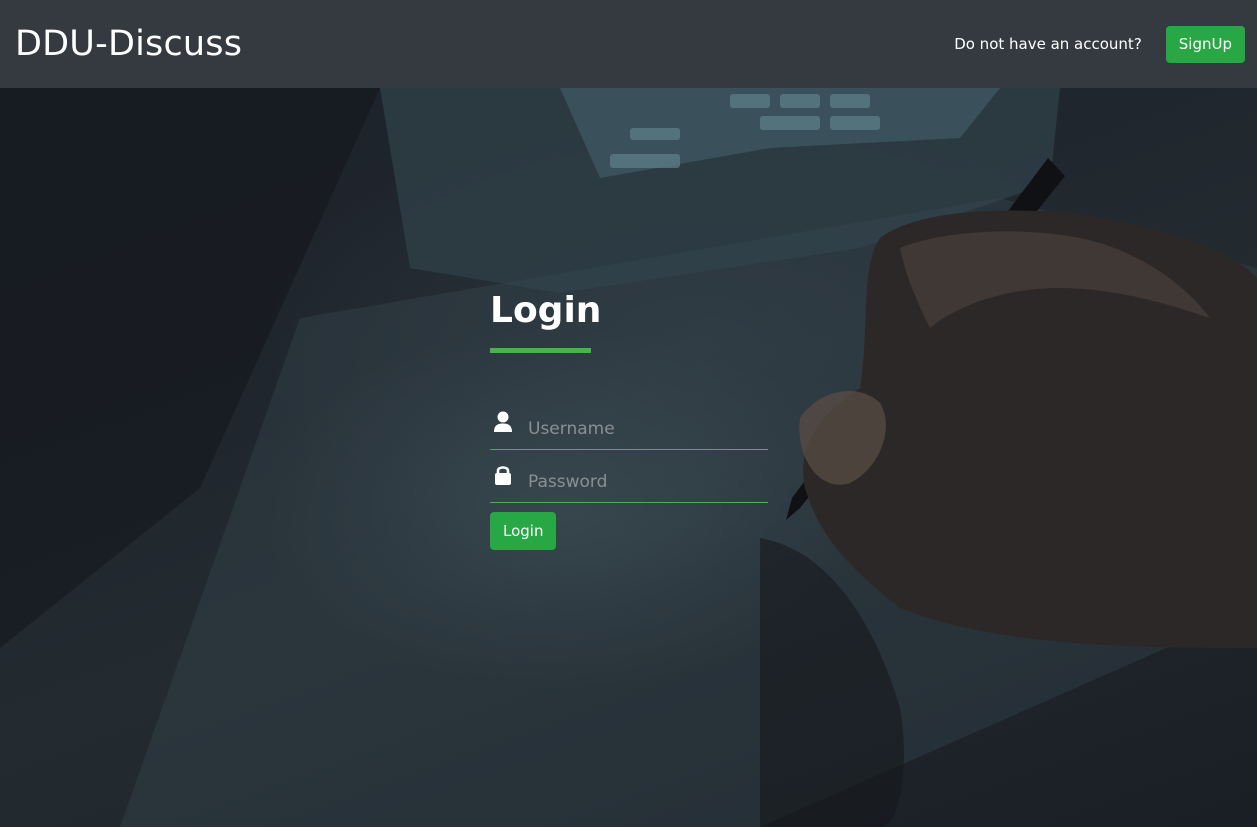 This screenshot has height=827, width=1257. I want to click on signup-button: SignUp, so click(1205, 44).